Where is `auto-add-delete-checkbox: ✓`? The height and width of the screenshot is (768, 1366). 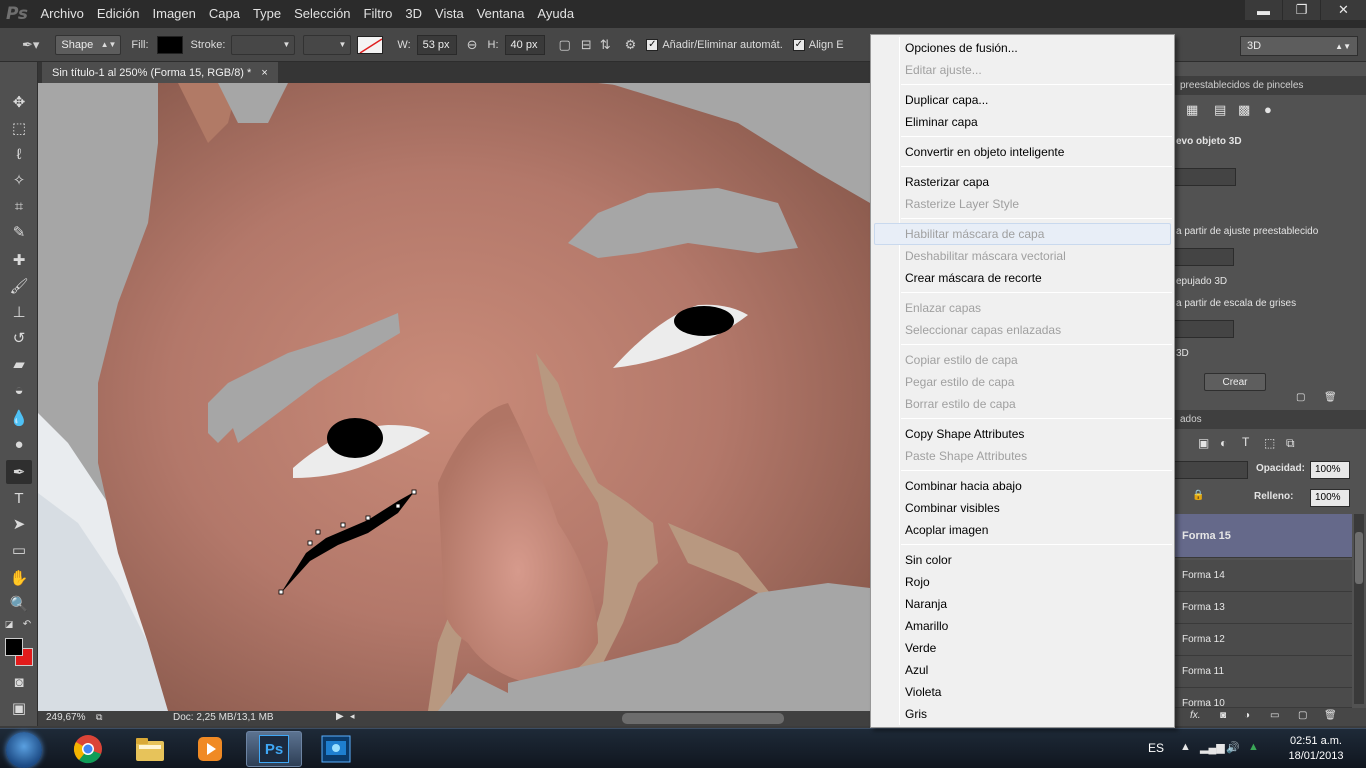 auto-add-delete-checkbox: ✓ is located at coordinates (652, 44).